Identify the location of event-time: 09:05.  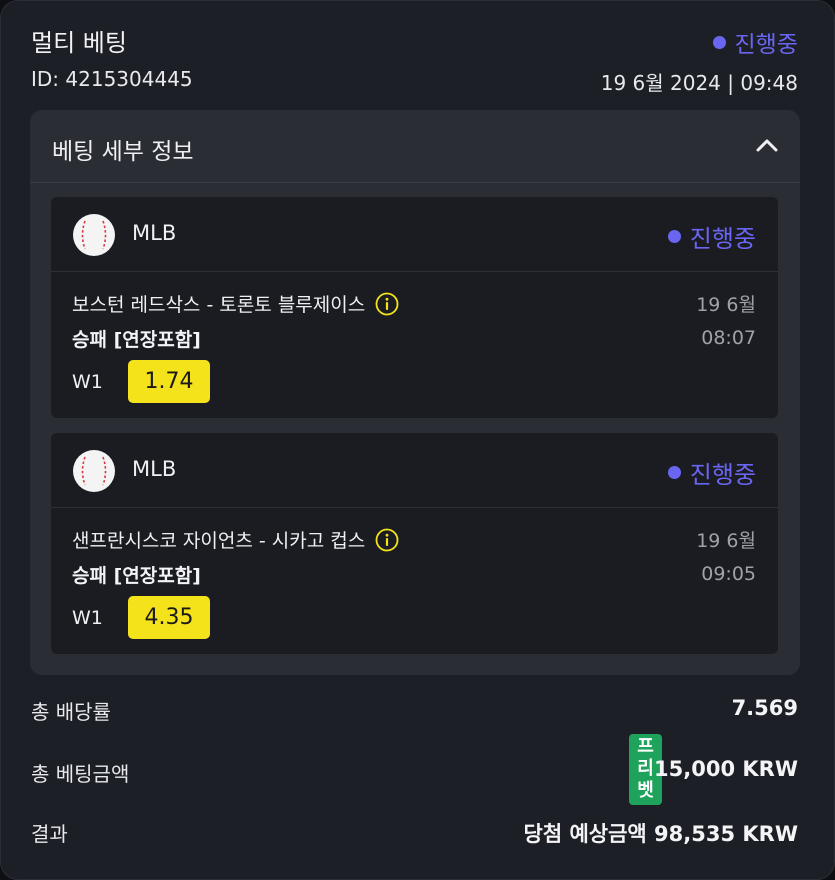
(728, 574).